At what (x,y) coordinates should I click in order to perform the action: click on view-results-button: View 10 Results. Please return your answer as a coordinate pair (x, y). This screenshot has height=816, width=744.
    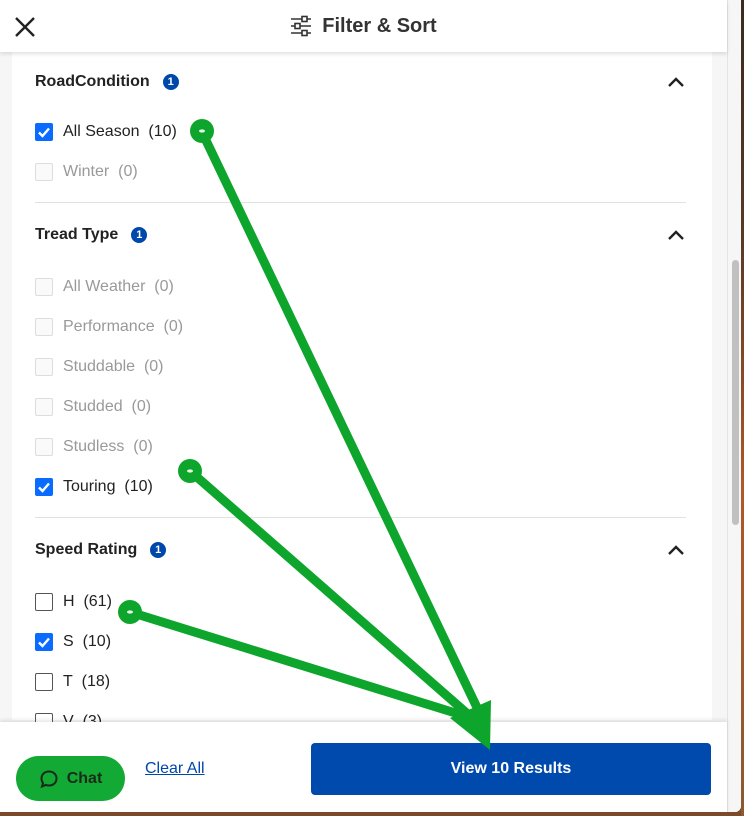
    Looking at the image, I should click on (511, 769).